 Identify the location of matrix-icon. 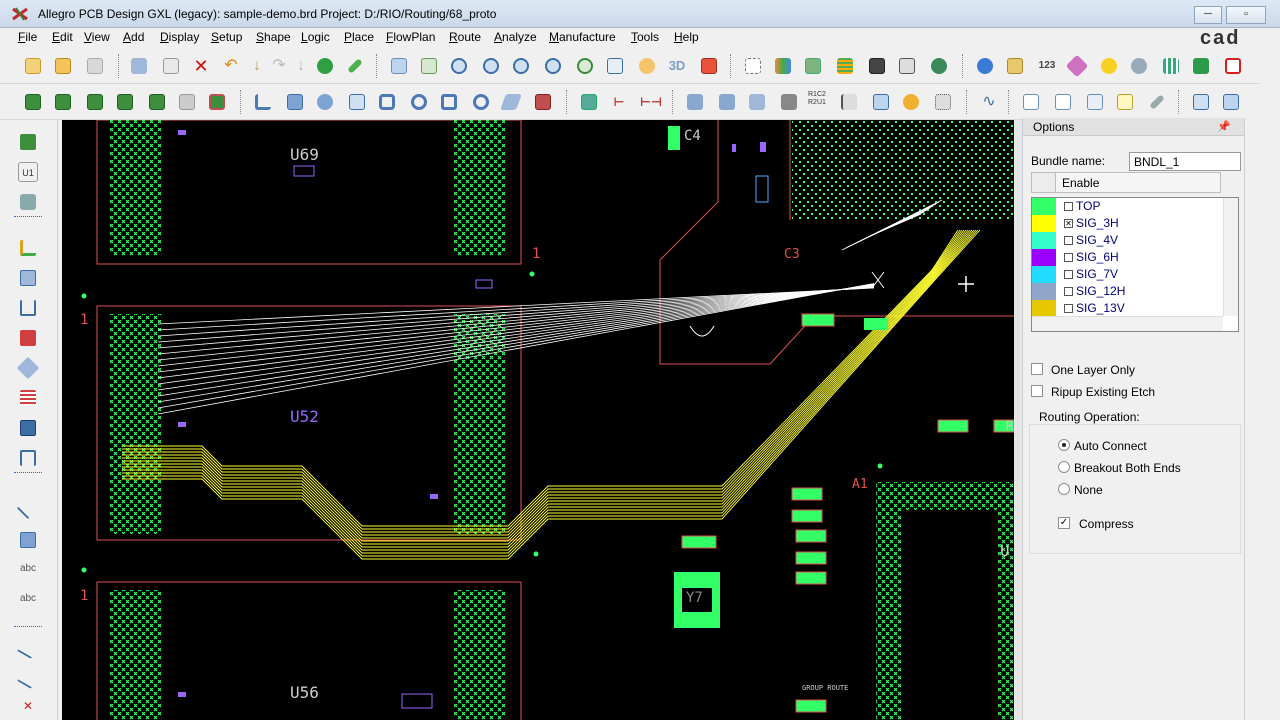
(881, 102).